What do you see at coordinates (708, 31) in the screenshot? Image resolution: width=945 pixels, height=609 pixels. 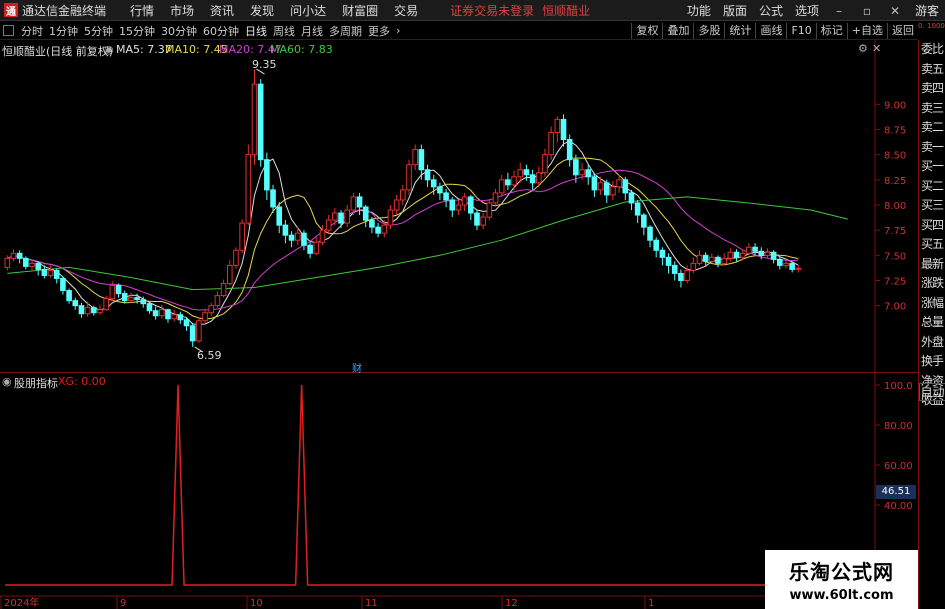 I see `multi-stock-button: 多股` at bounding box center [708, 31].